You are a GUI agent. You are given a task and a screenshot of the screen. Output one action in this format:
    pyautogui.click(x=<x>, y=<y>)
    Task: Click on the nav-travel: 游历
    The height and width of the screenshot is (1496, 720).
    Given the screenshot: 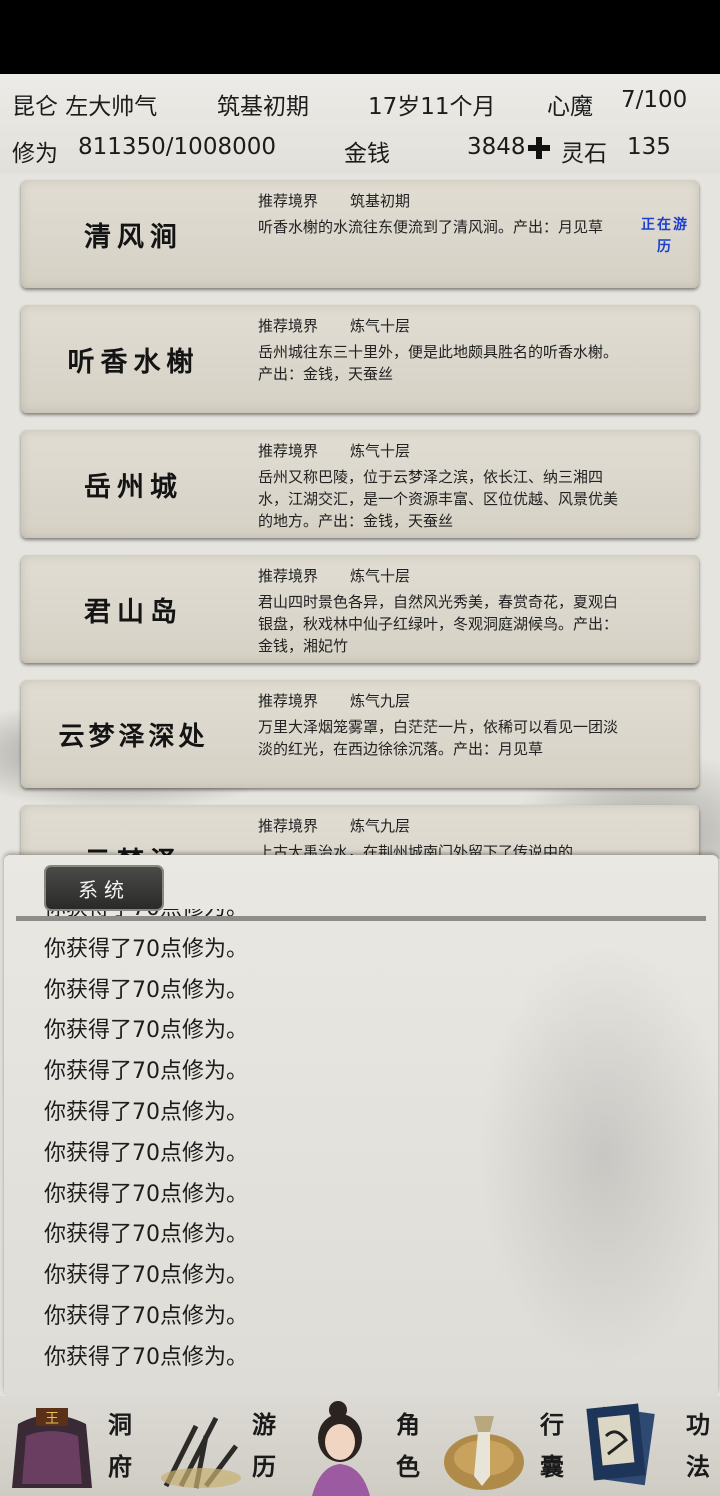 What is the action you would take?
    pyautogui.click(x=216, y=1446)
    